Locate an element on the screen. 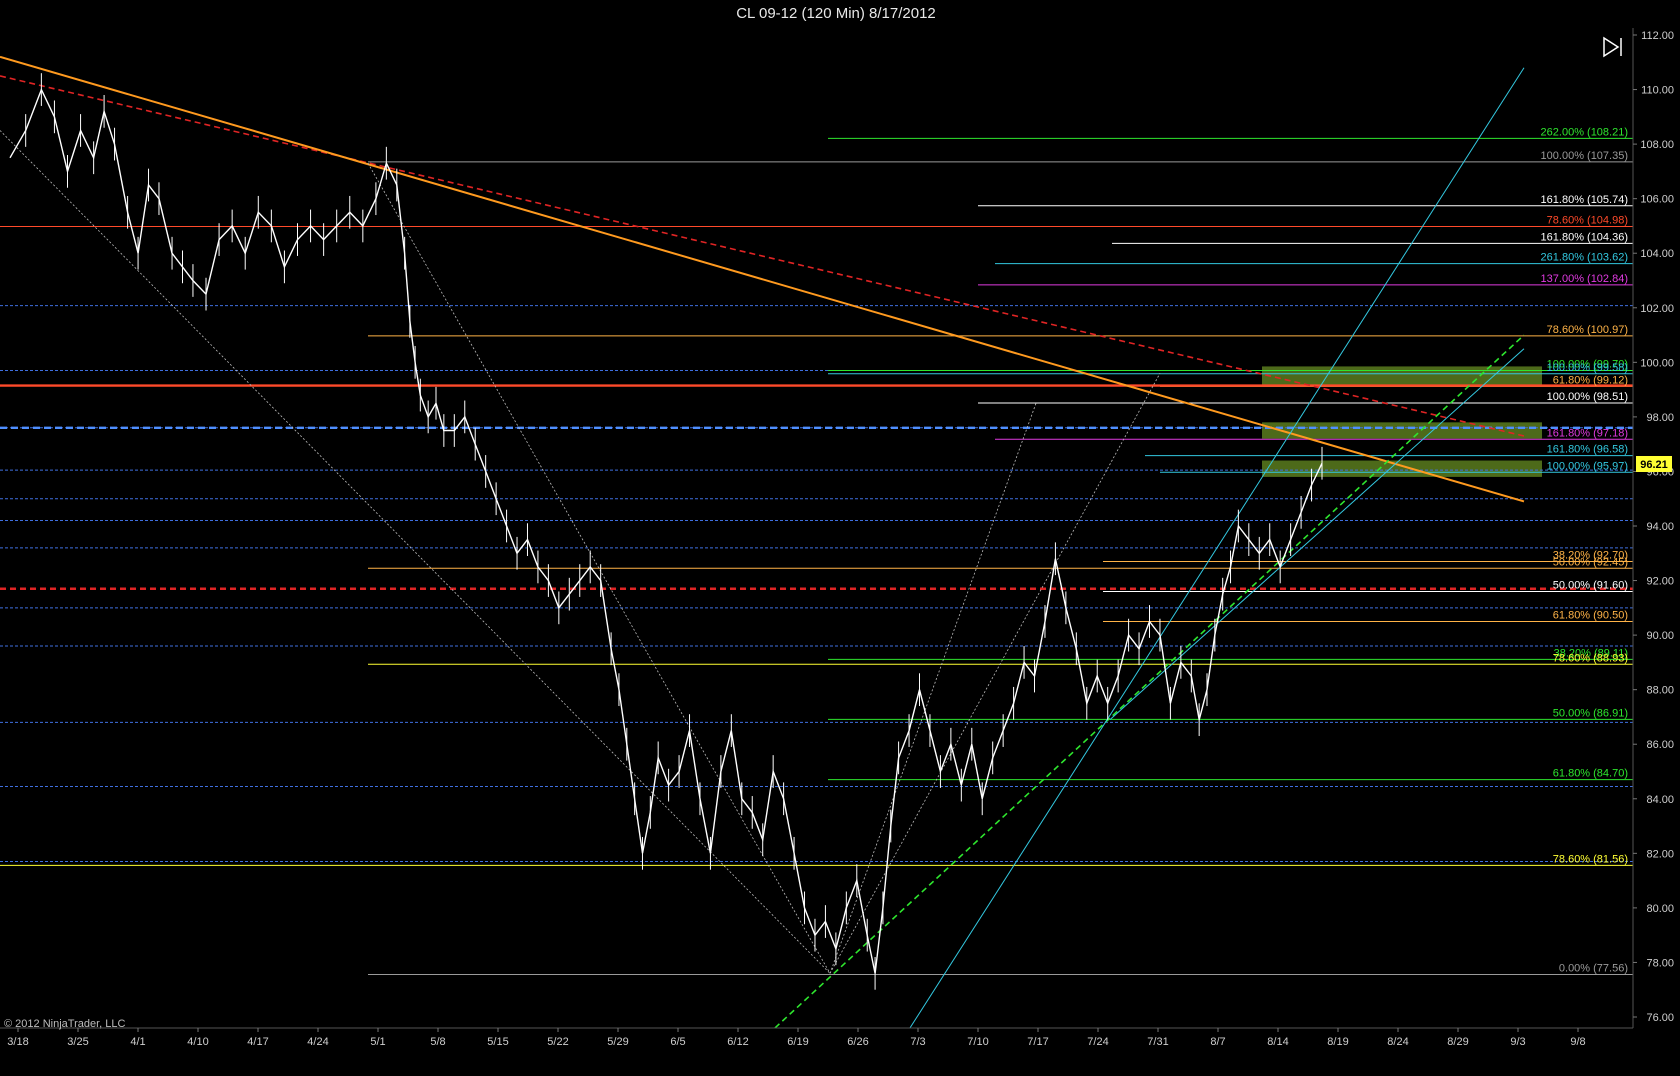  y-tick-label: 76.00 is located at coordinates (1660, 1018).